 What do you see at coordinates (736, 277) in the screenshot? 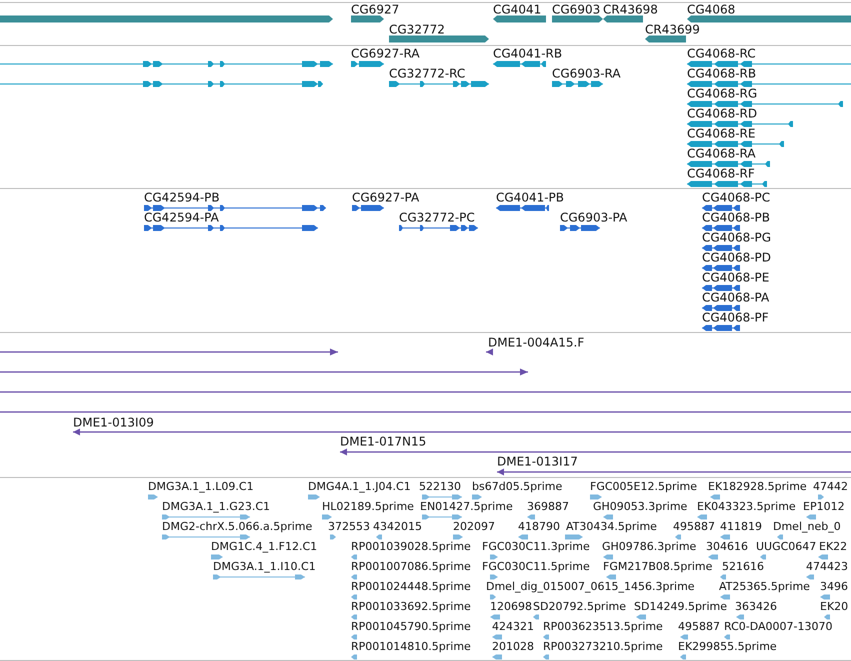
I see `feature-label: CG4068-PE` at bounding box center [736, 277].